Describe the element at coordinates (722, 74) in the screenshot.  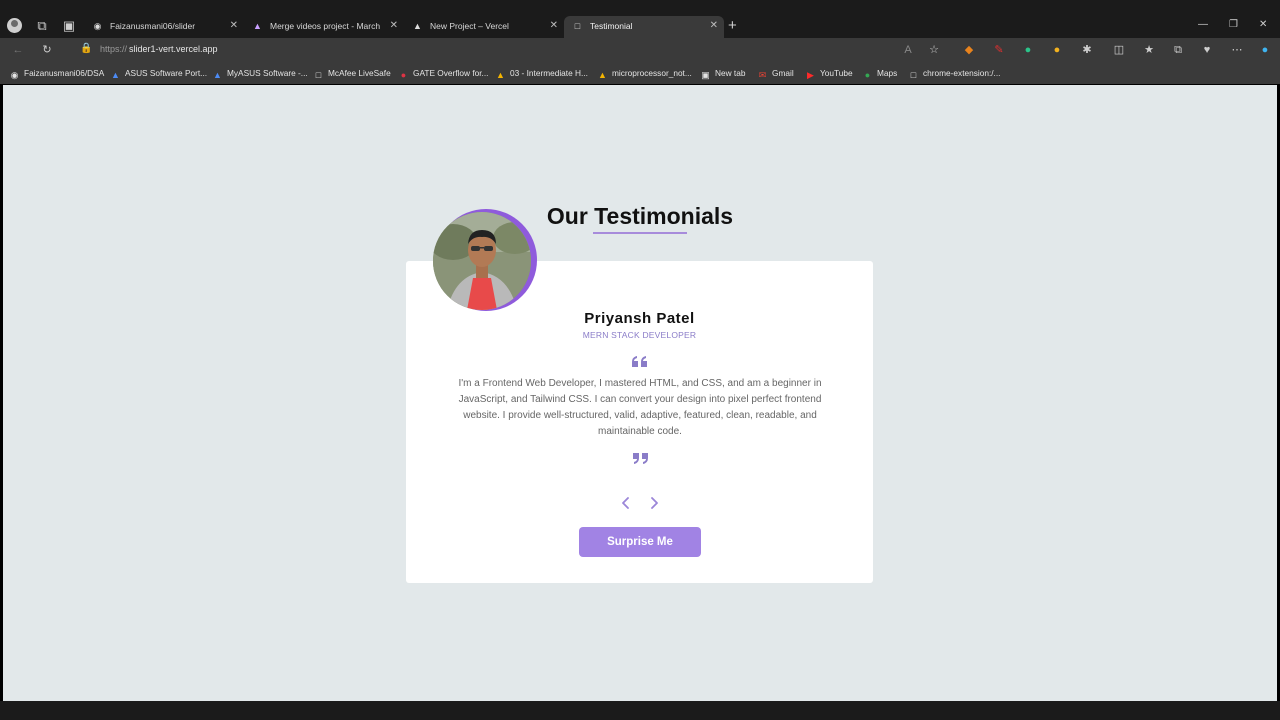
I see `bookmark-item: ▣ New tab` at that location.